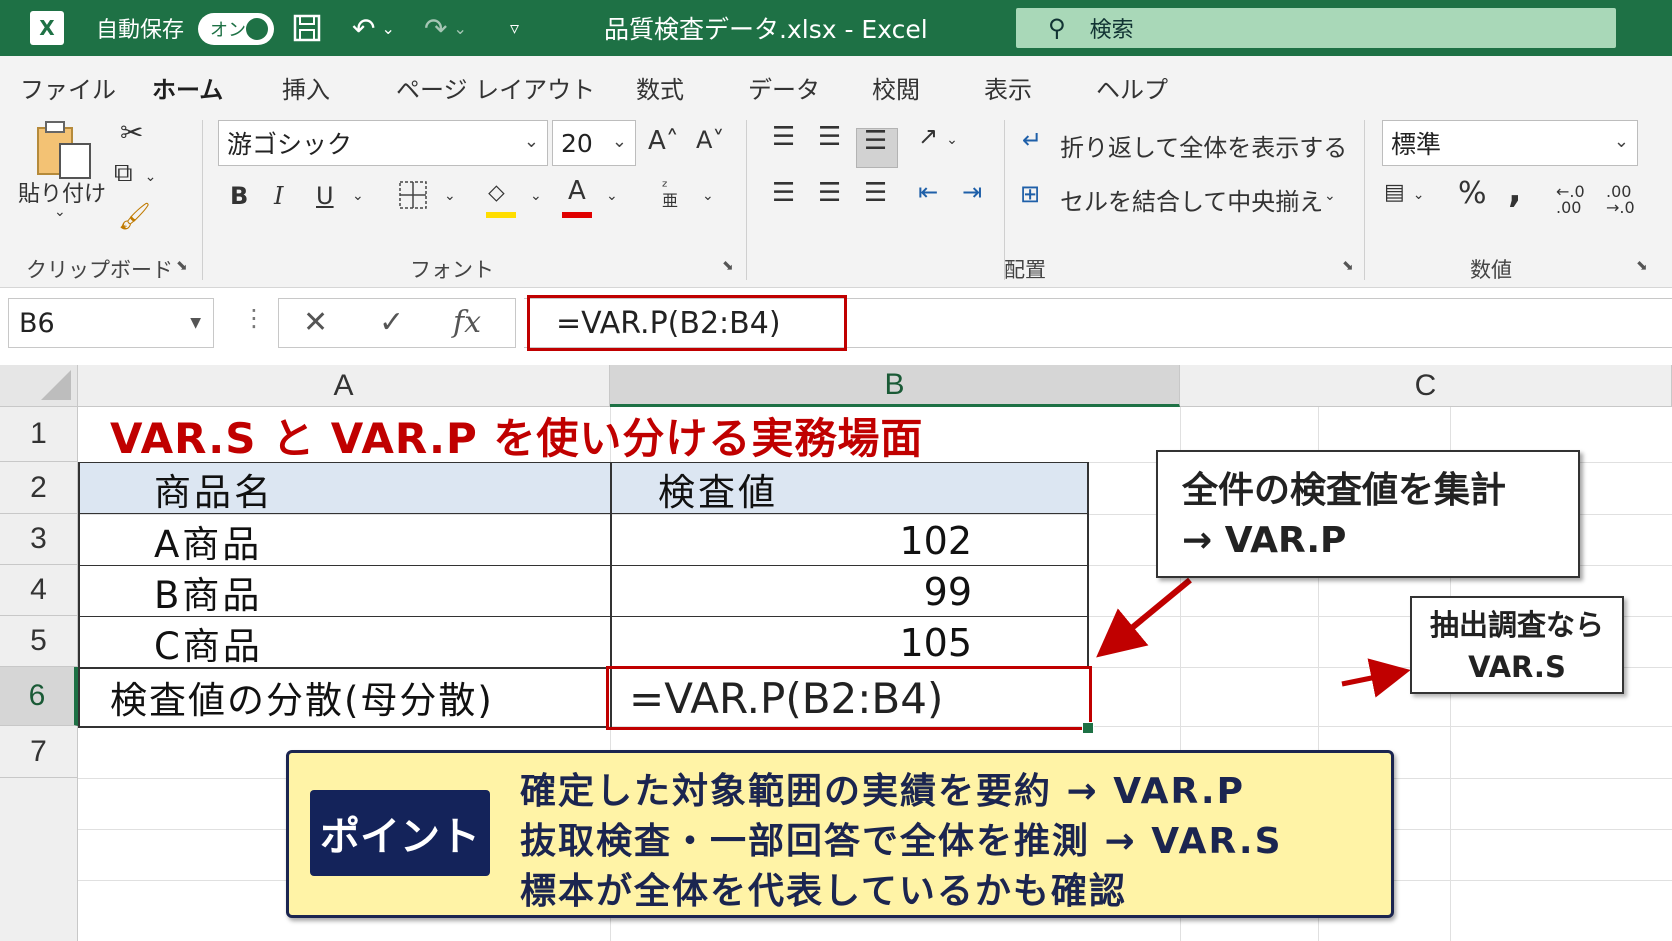  What do you see at coordinates (111, 323) in the screenshot?
I see `name-box: B6 ▼` at bounding box center [111, 323].